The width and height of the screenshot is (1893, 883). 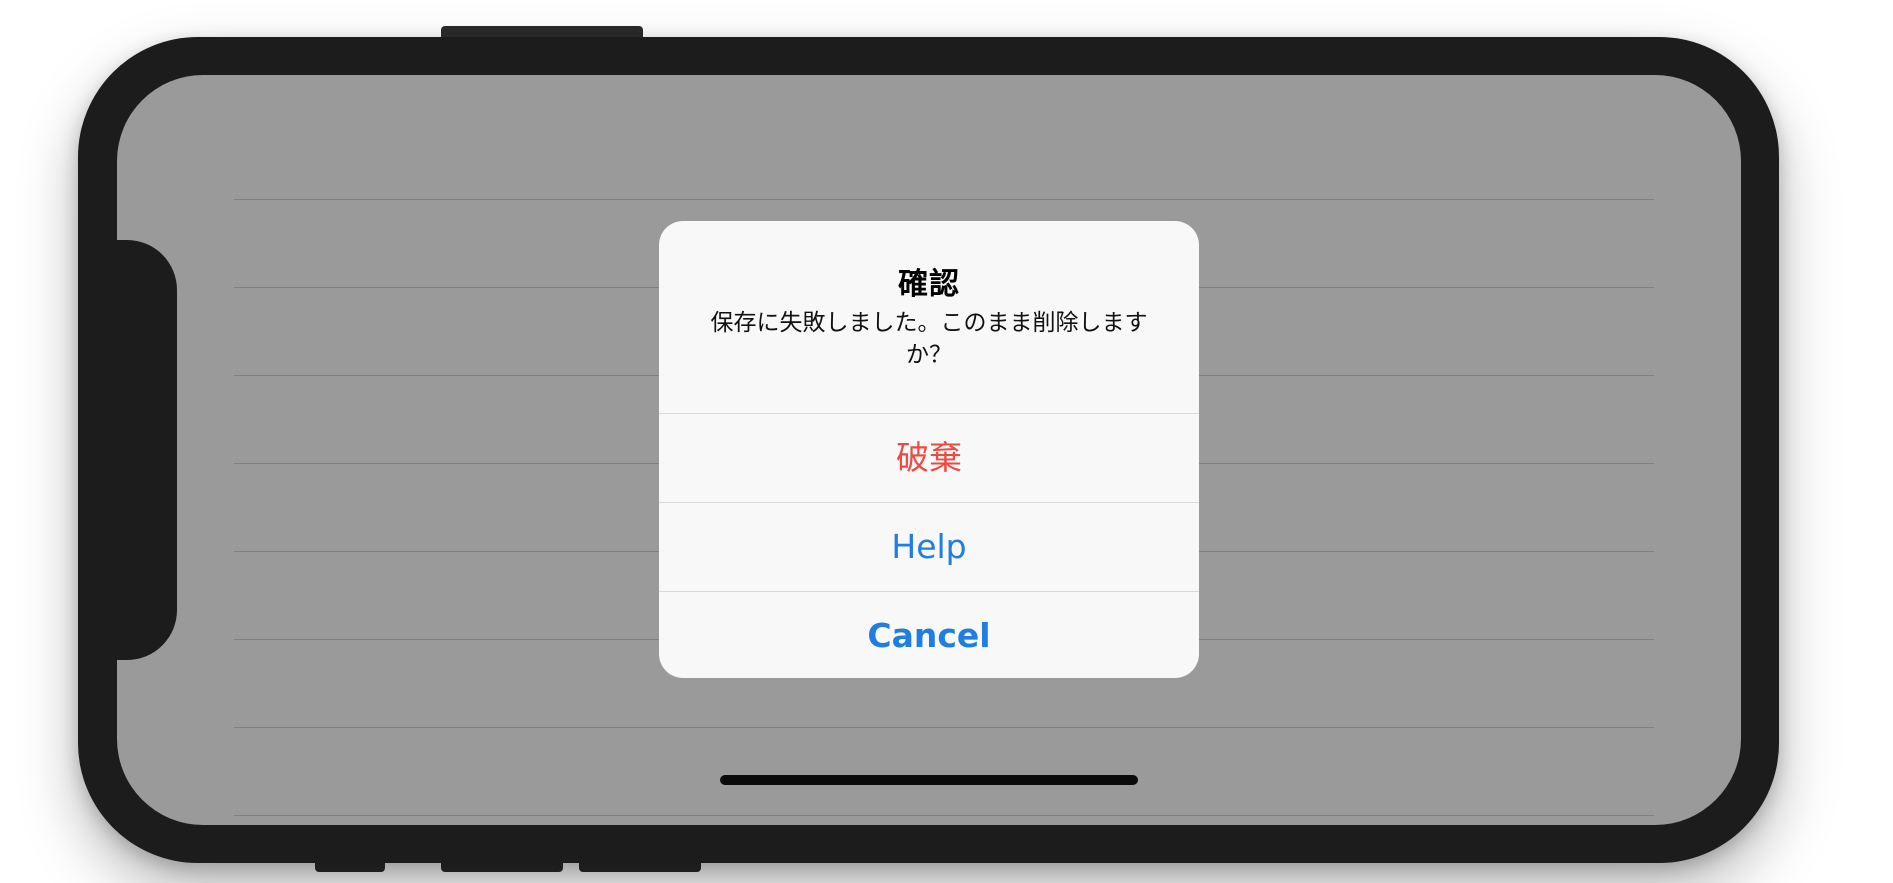 What do you see at coordinates (929, 635) in the screenshot?
I see `cancel-button: Cancel` at bounding box center [929, 635].